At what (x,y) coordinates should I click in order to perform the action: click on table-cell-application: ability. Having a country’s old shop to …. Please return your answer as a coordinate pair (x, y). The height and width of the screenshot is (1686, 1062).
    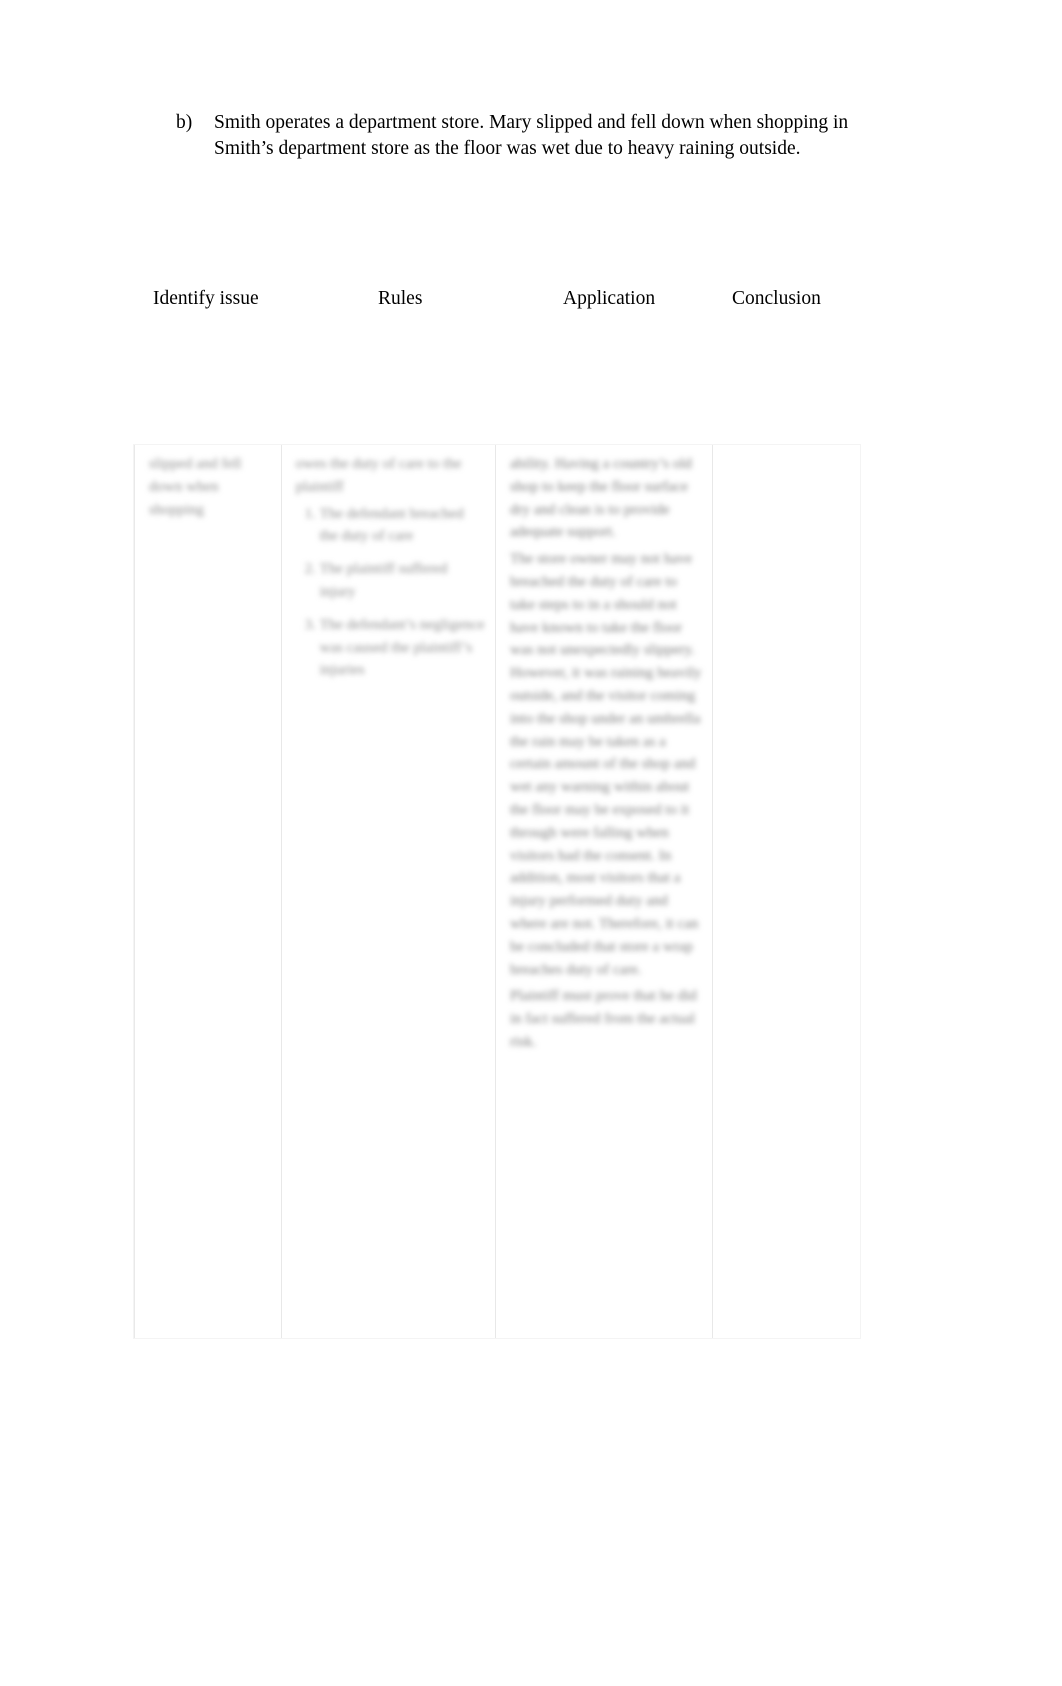
    Looking at the image, I should click on (605, 891).